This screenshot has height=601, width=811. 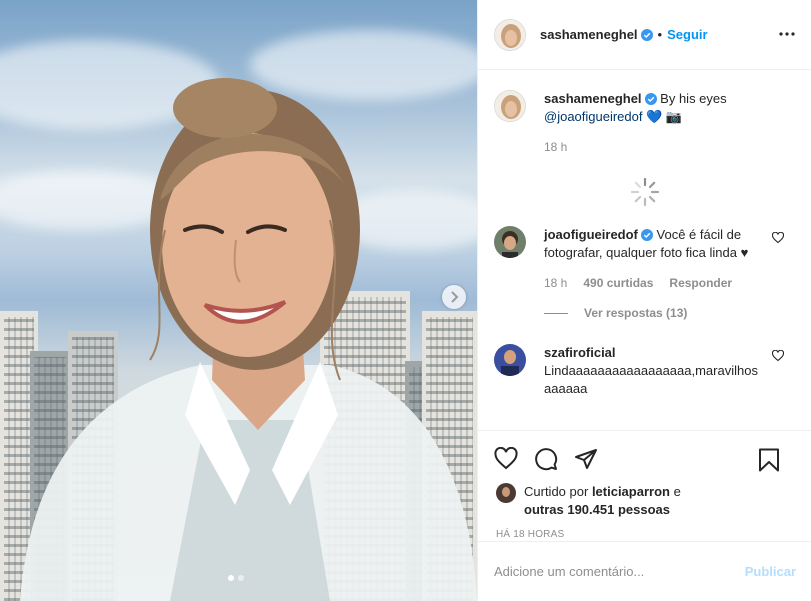 What do you see at coordinates (597, 509) in the screenshot?
I see `liked-by-others: outras 190.451 pessoas` at bounding box center [597, 509].